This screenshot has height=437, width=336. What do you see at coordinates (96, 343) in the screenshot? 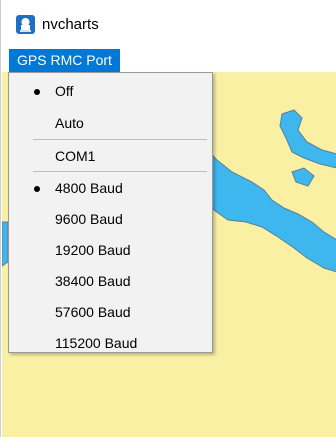
I see `menu-option-label: 115200 Baud` at bounding box center [96, 343].